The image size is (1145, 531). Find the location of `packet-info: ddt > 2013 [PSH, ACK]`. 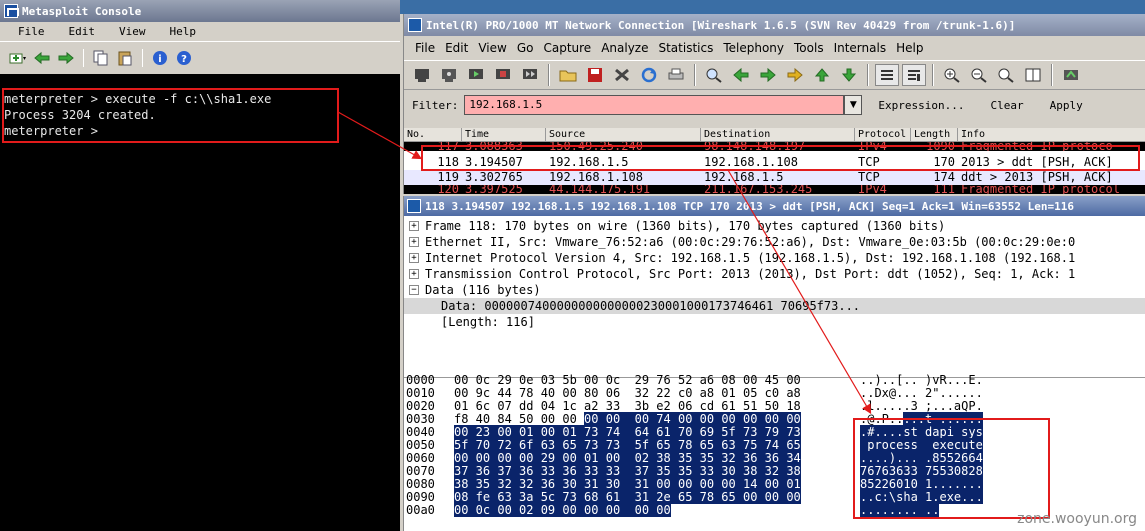

packet-info: ddt > 2013 [PSH, ACK] is located at coordinates (1037, 177).